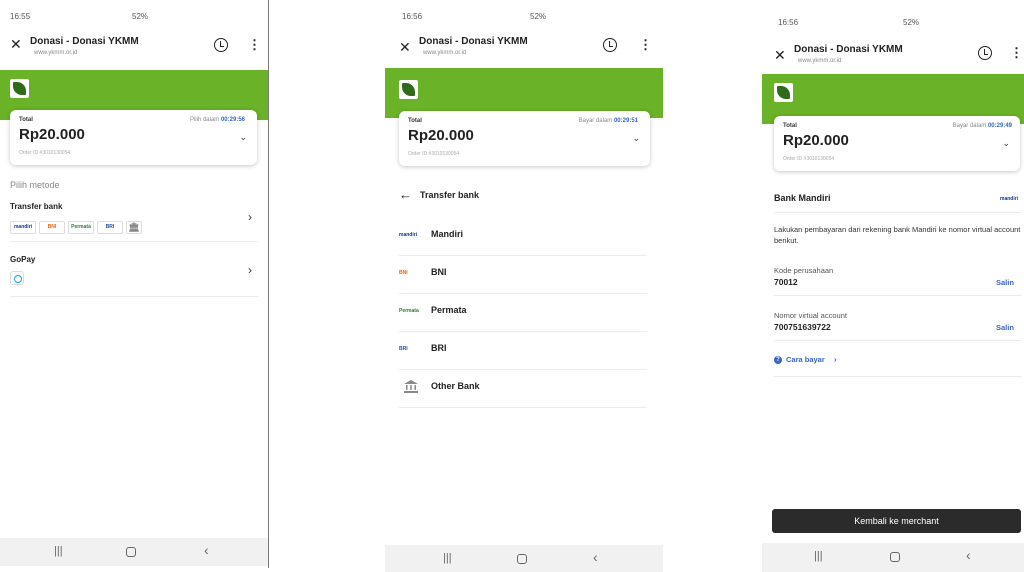 The width and height of the screenshot is (1024, 572). Describe the element at coordinates (447, 234) in the screenshot. I see `bank-name: Mandiri` at that location.